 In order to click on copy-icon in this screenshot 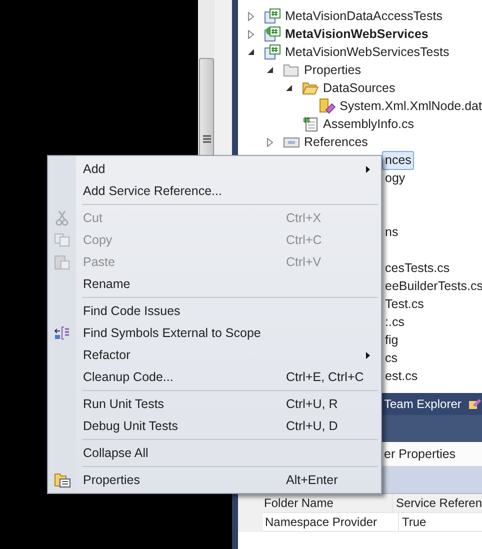, I will do `click(62, 240)`.